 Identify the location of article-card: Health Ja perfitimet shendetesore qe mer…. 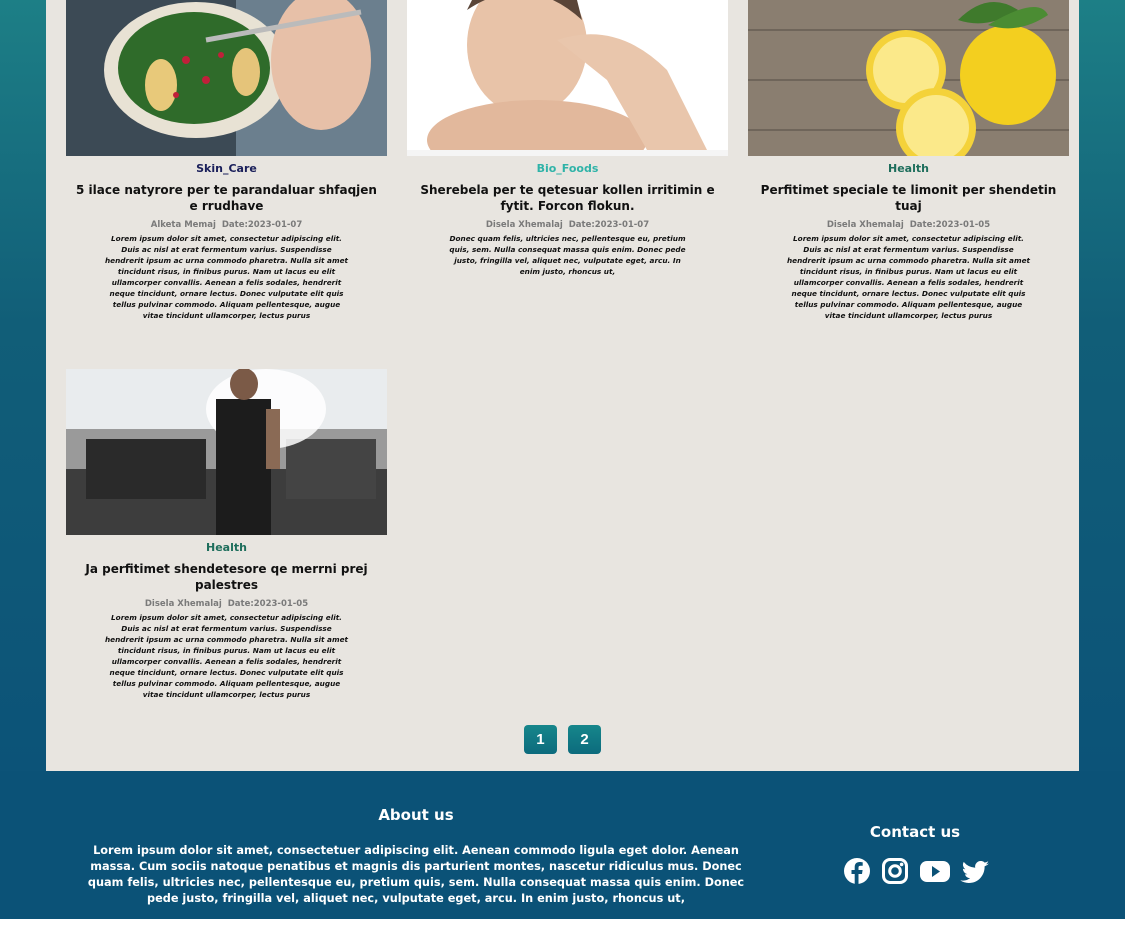
(226, 534).